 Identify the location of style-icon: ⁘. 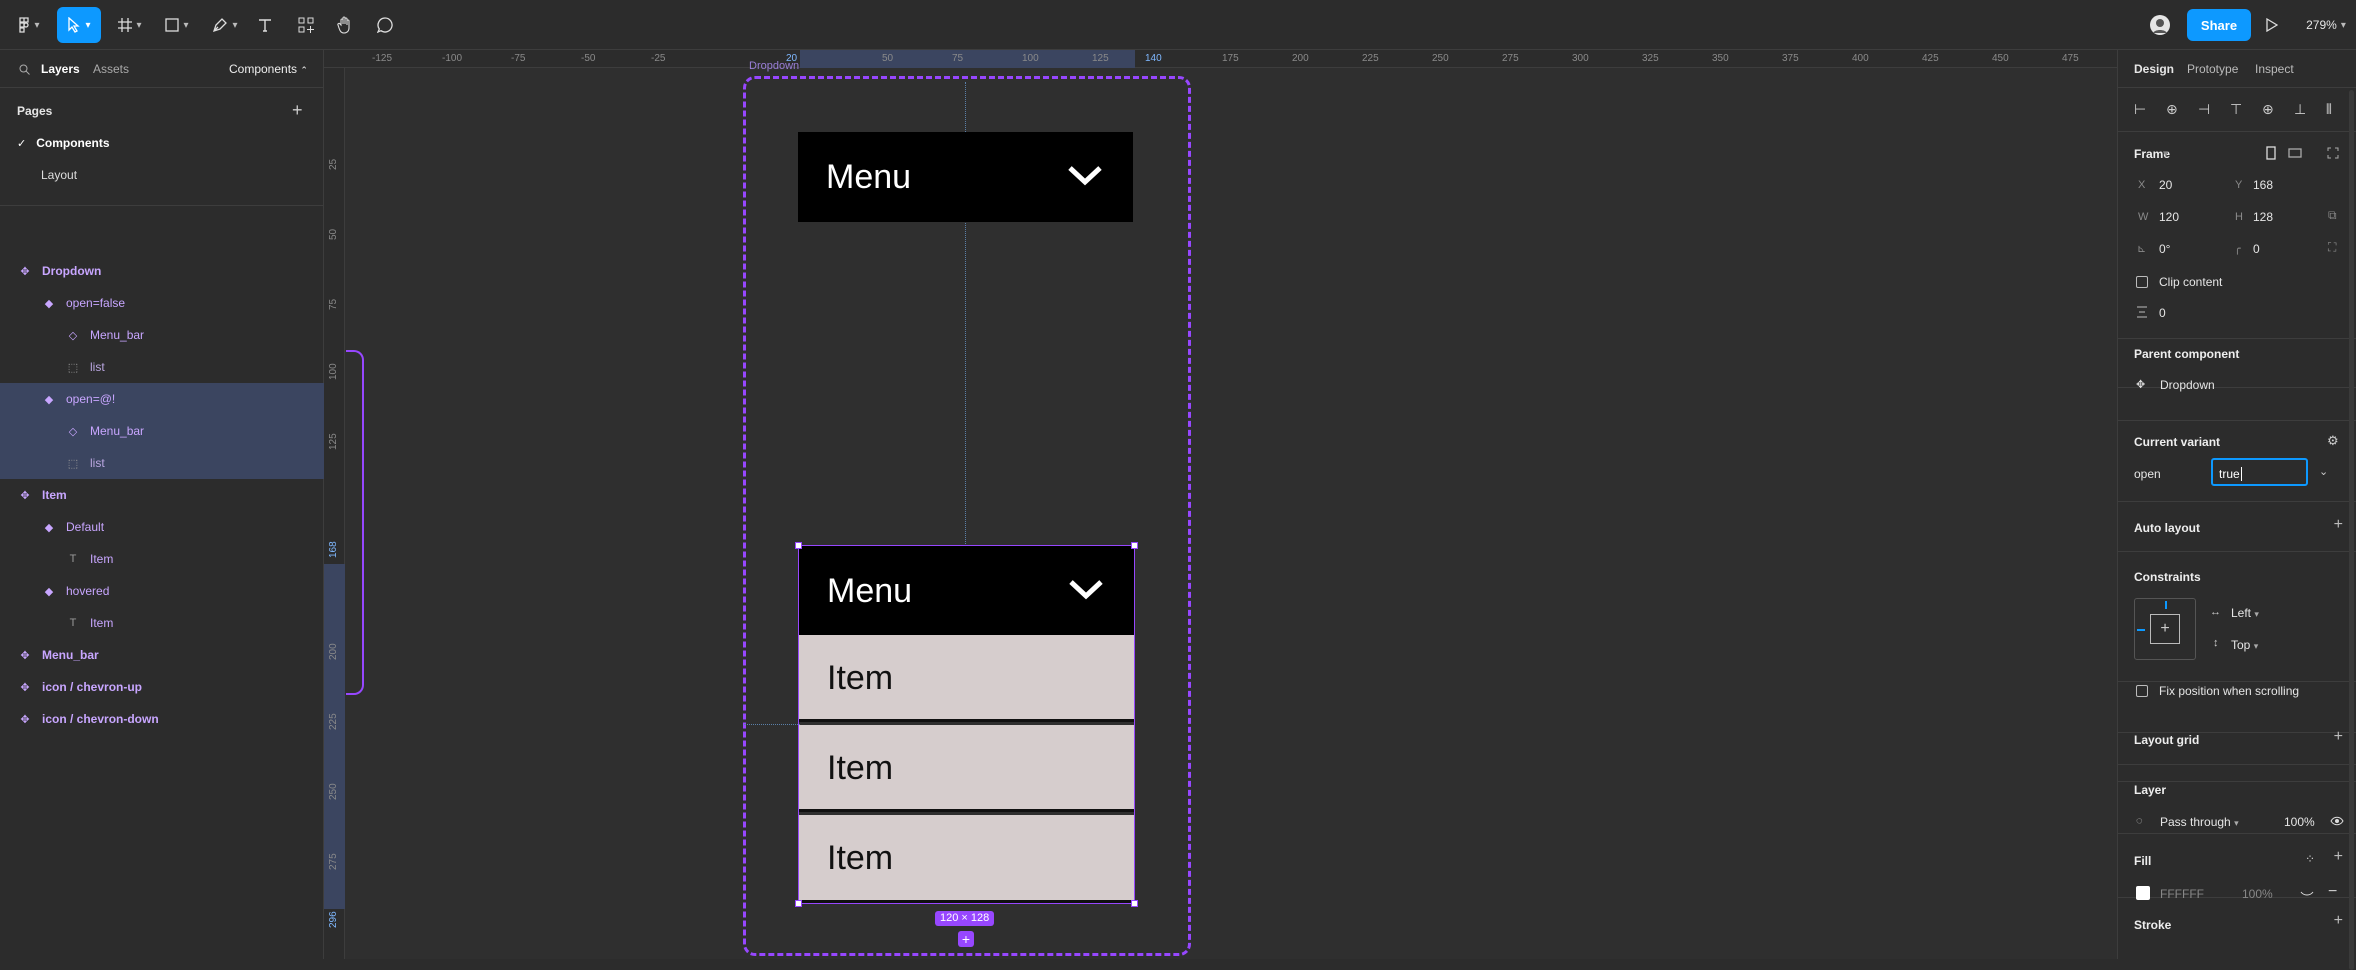
(2310, 859).